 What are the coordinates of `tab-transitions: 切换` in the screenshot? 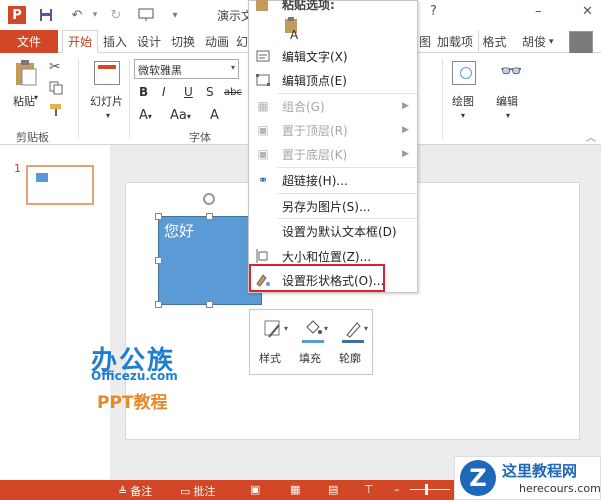 It's located at (183, 41).